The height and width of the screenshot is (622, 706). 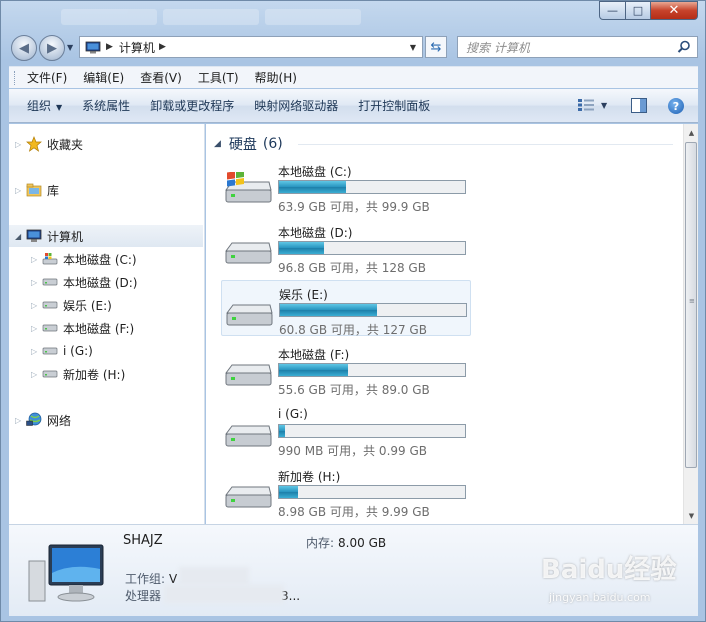 What do you see at coordinates (272, 144) in the screenshot?
I see `group-count: (6)` at bounding box center [272, 144].